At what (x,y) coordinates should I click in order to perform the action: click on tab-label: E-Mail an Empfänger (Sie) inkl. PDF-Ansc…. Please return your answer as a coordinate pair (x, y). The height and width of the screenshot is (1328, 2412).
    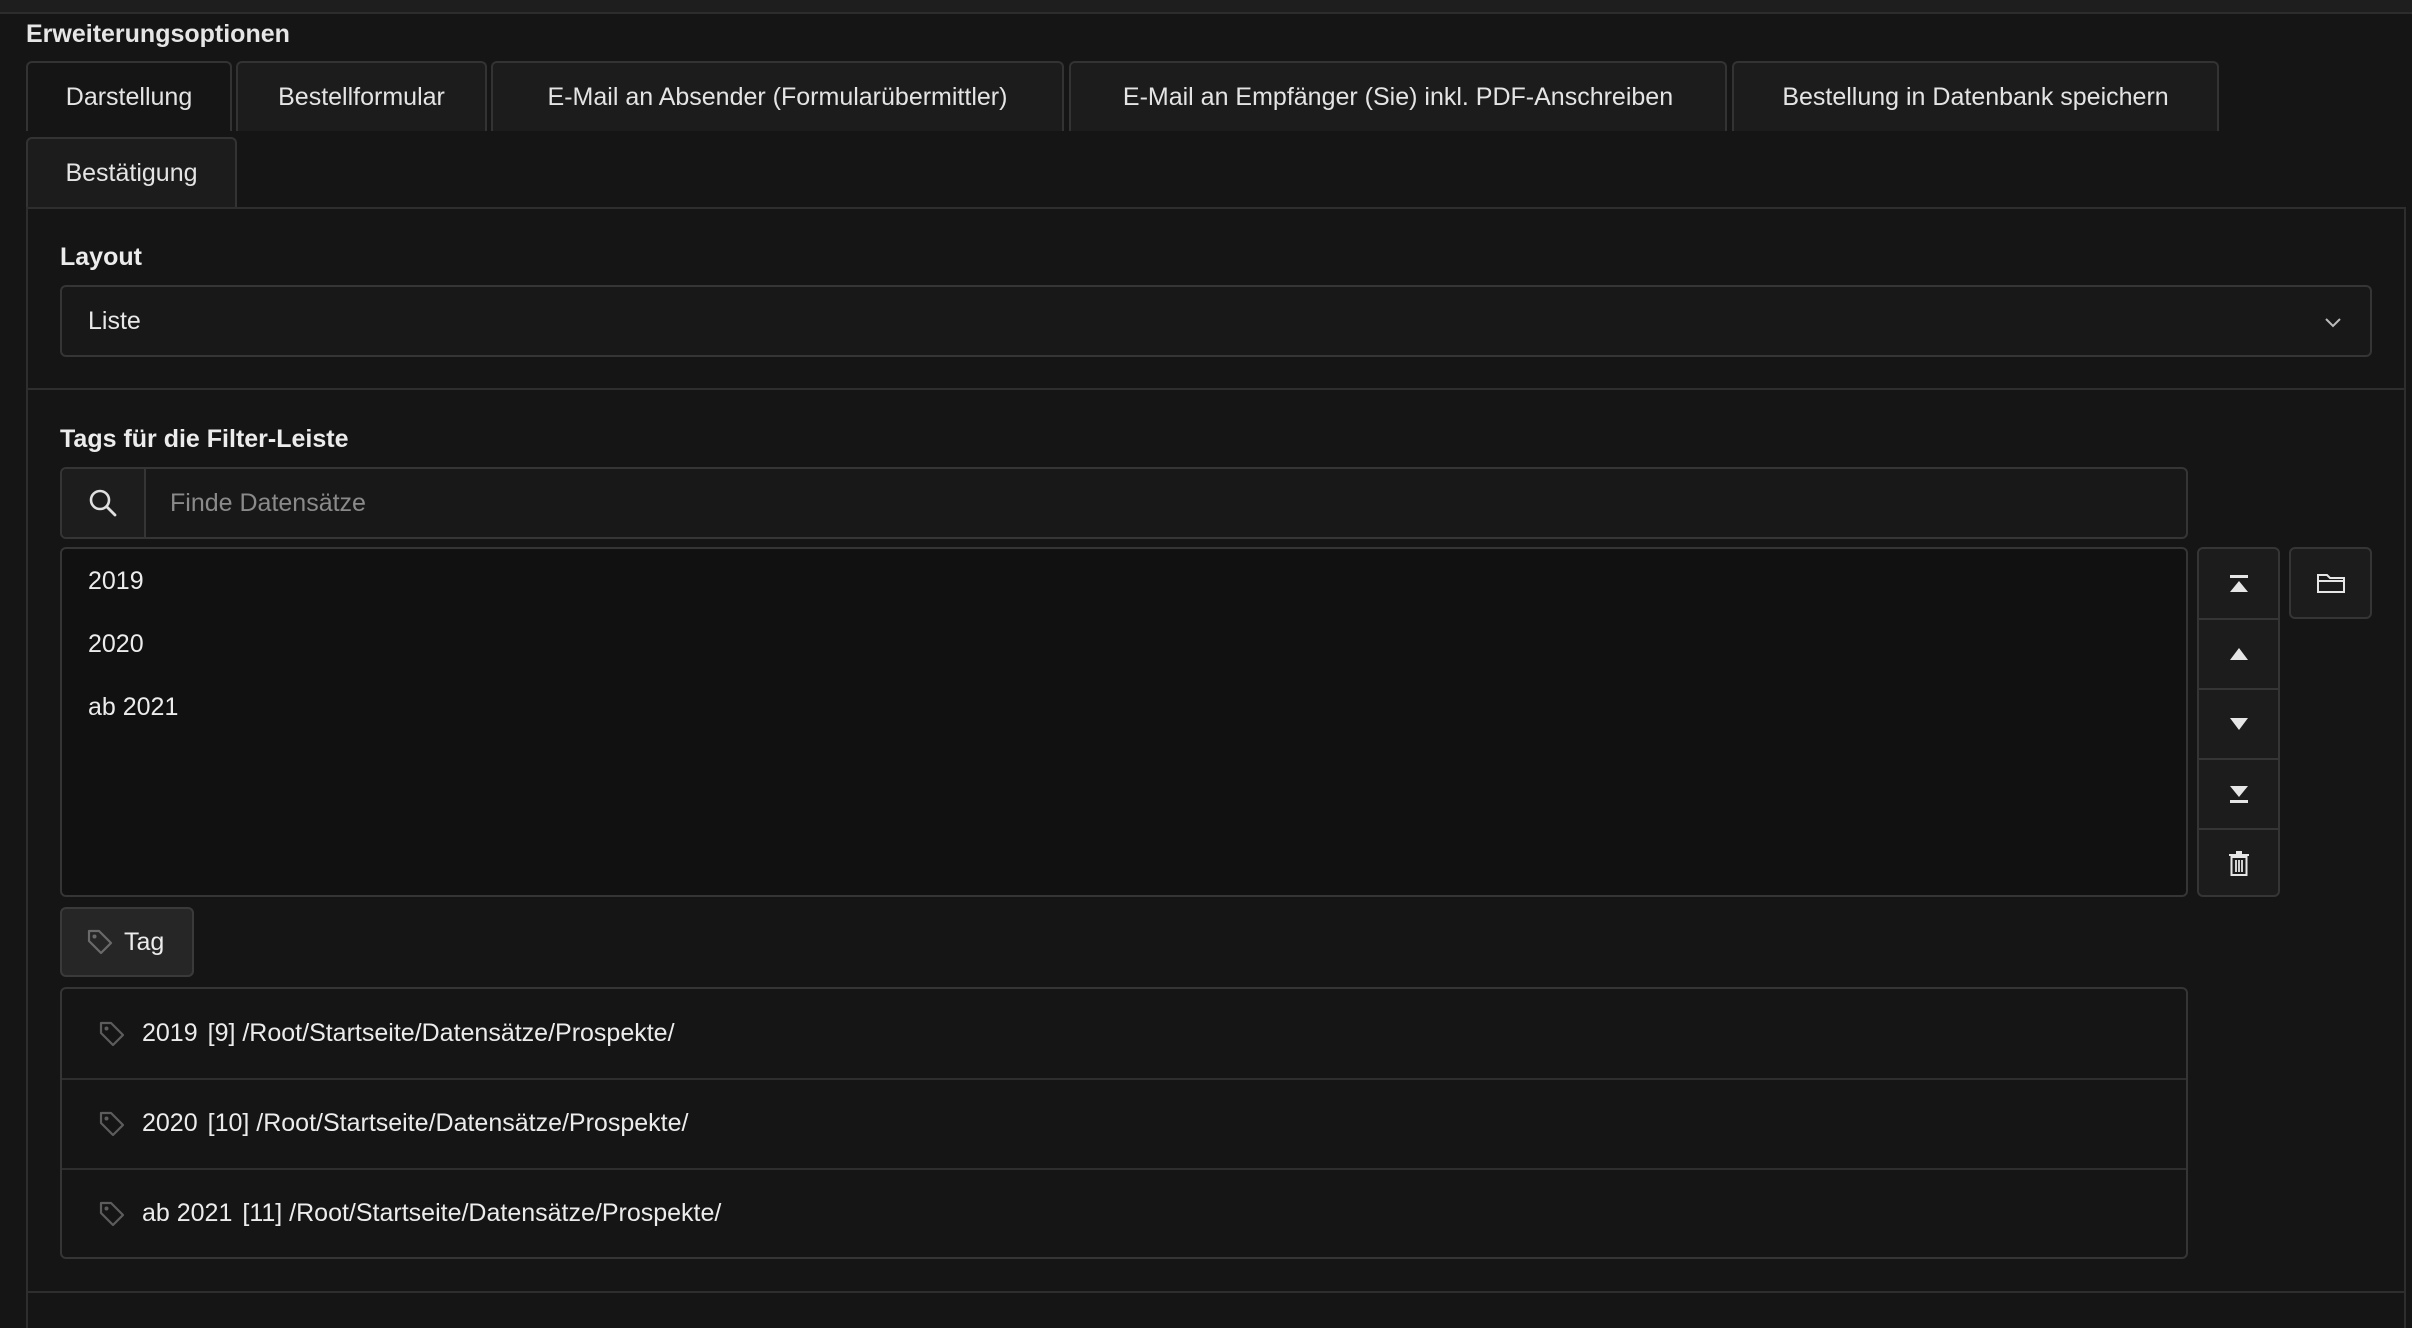
    Looking at the image, I should click on (1398, 96).